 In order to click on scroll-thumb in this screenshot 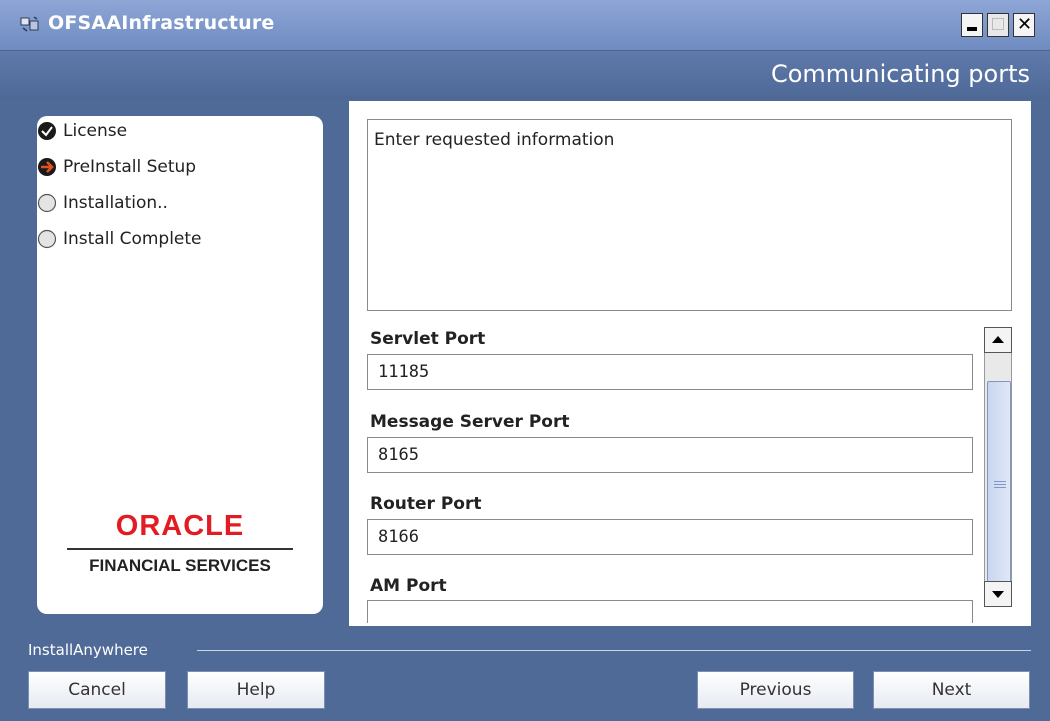, I will do `click(999, 486)`.